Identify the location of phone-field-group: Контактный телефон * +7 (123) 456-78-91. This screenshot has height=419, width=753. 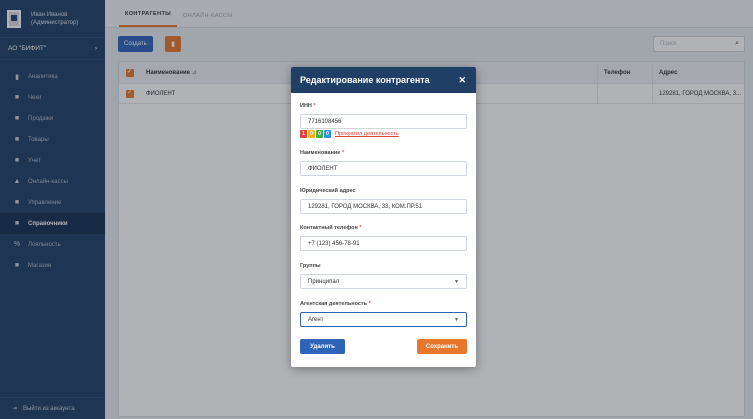
(383, 238).